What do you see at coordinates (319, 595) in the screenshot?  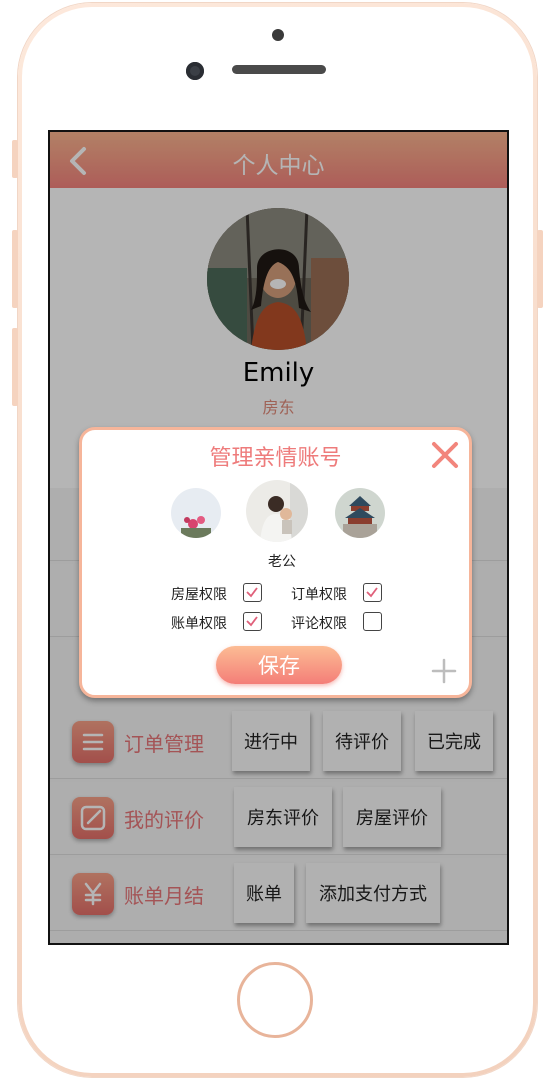 I see `perm-label-order: 订单权限` at bounding box center [319, 595].